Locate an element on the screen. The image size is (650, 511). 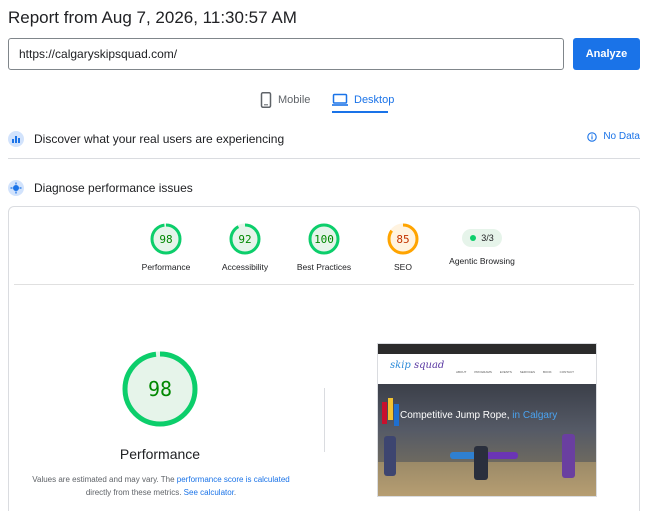
agentic-label: Agentic Browsing is located at coordinates (482, 261).